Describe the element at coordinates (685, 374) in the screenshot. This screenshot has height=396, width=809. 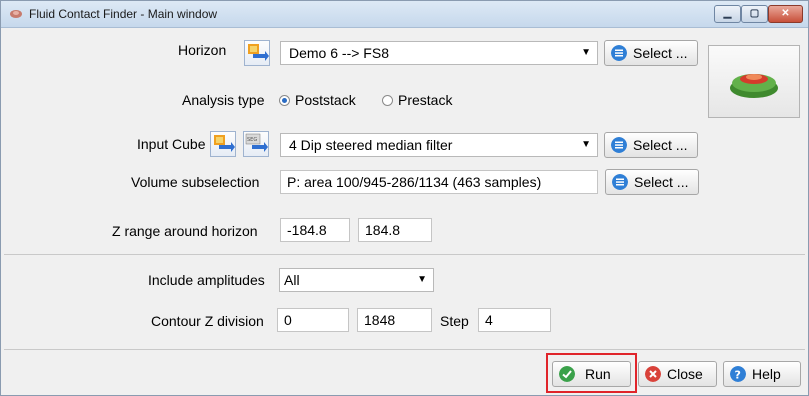
I see `close-label: Close` at that location.